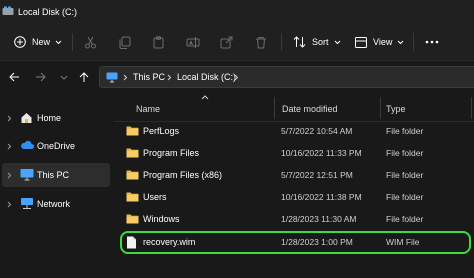  I want to click on rename-button, so click(193, 42).